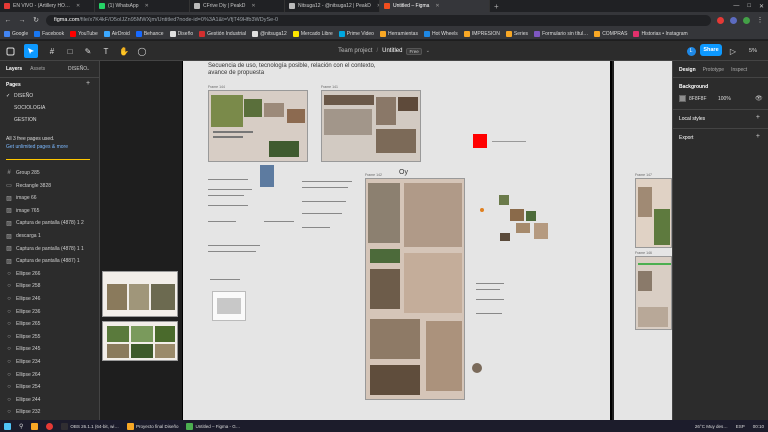  What do you see at coordinates (14, 69) in the screenshot?
I see `tab-layers: Layers` at bounding box center [14, 69].